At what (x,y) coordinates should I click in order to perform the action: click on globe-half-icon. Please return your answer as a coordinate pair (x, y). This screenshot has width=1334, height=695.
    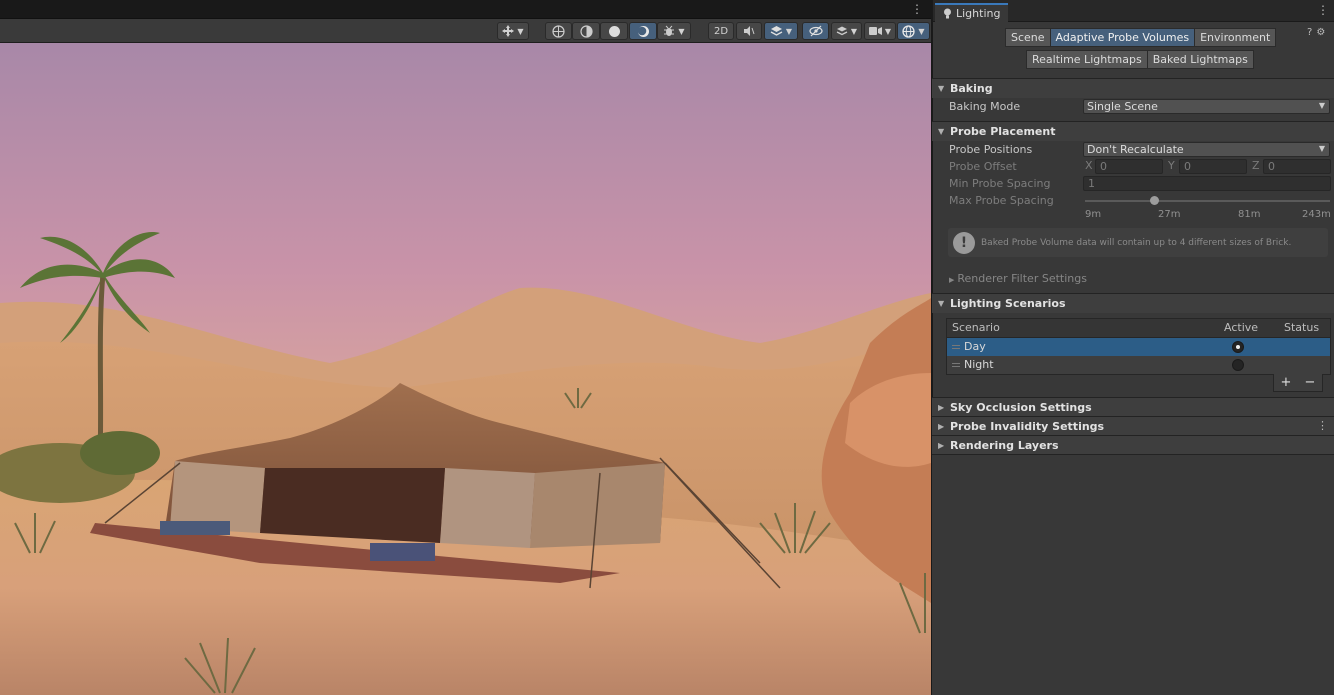
    Looking at the image, I should click on (586, 31).